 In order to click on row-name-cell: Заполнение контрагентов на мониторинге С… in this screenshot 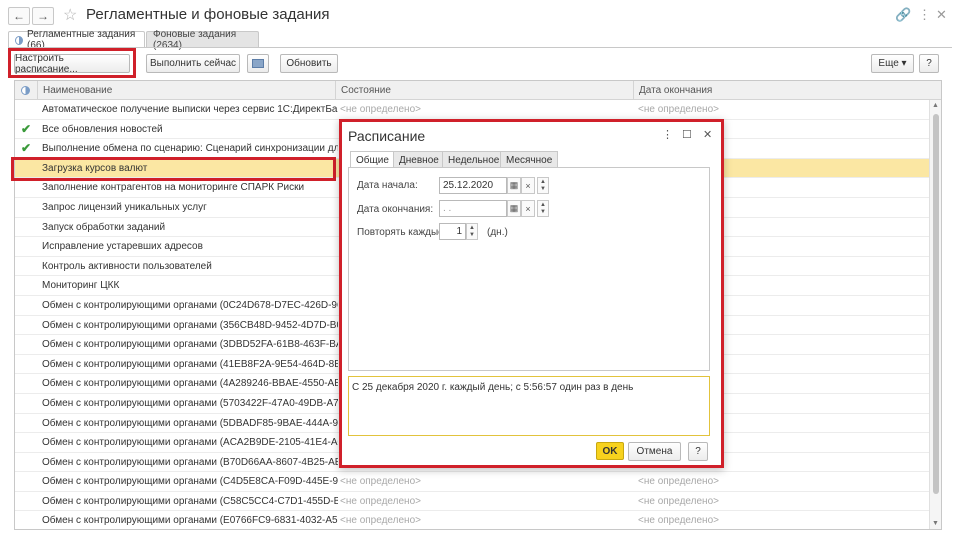, I will do `click(173, 188)`.